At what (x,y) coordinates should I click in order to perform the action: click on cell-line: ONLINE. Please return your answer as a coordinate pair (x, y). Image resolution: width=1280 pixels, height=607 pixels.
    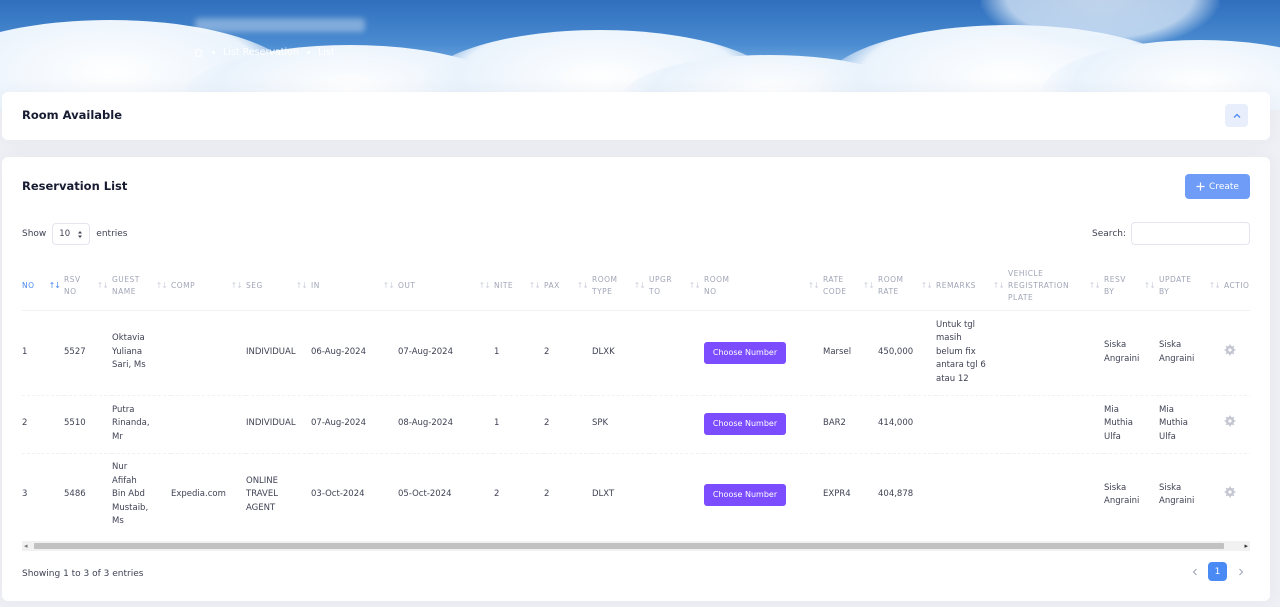
    Looking at the image, I should click on (262, 480).